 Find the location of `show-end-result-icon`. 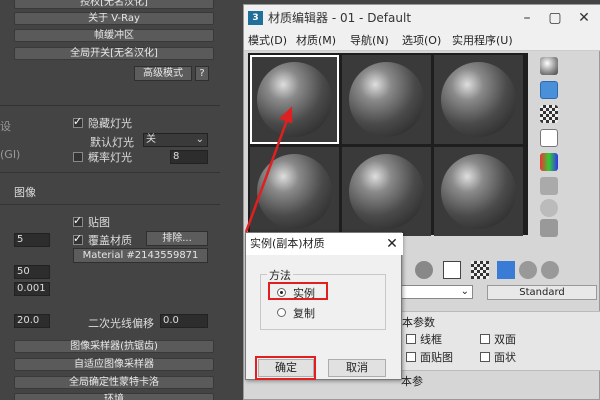

show-end-result-icon is located at coordinates (506, 270).